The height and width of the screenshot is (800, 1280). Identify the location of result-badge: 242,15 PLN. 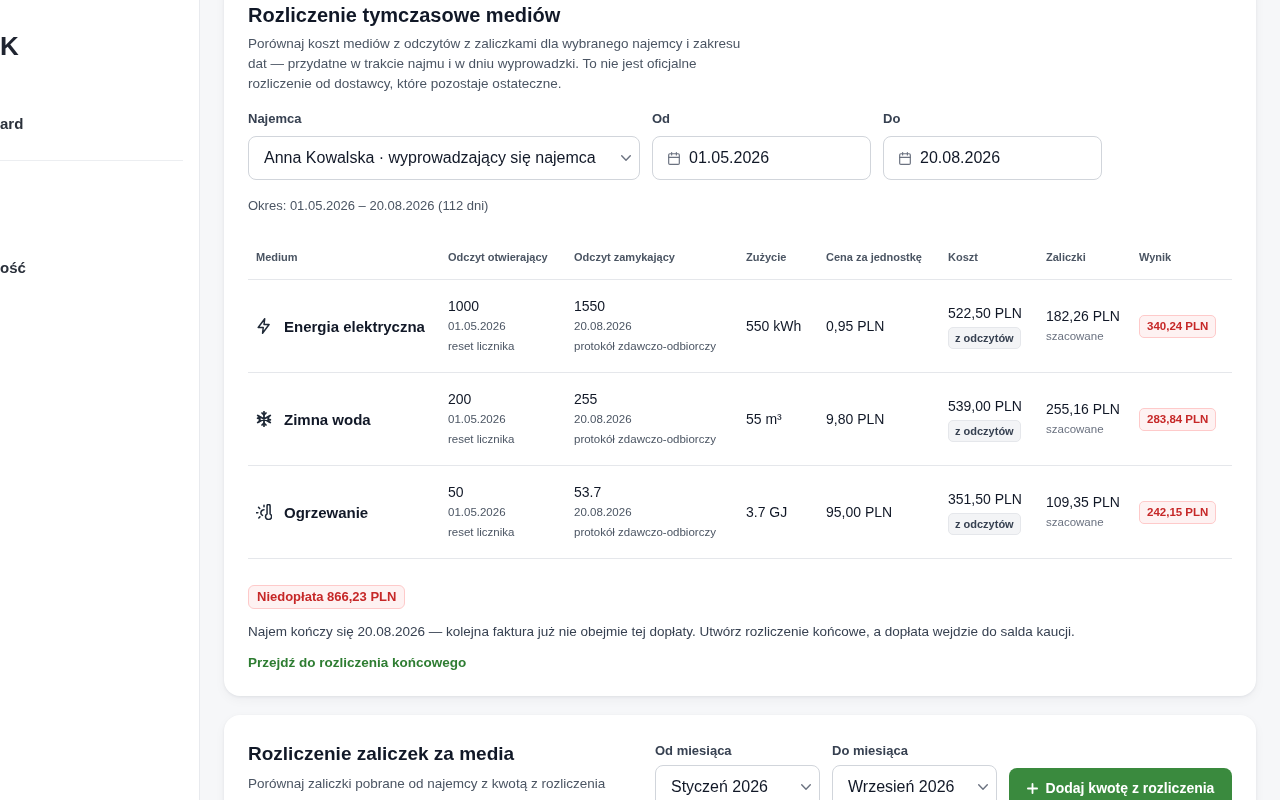
(1178, 512).